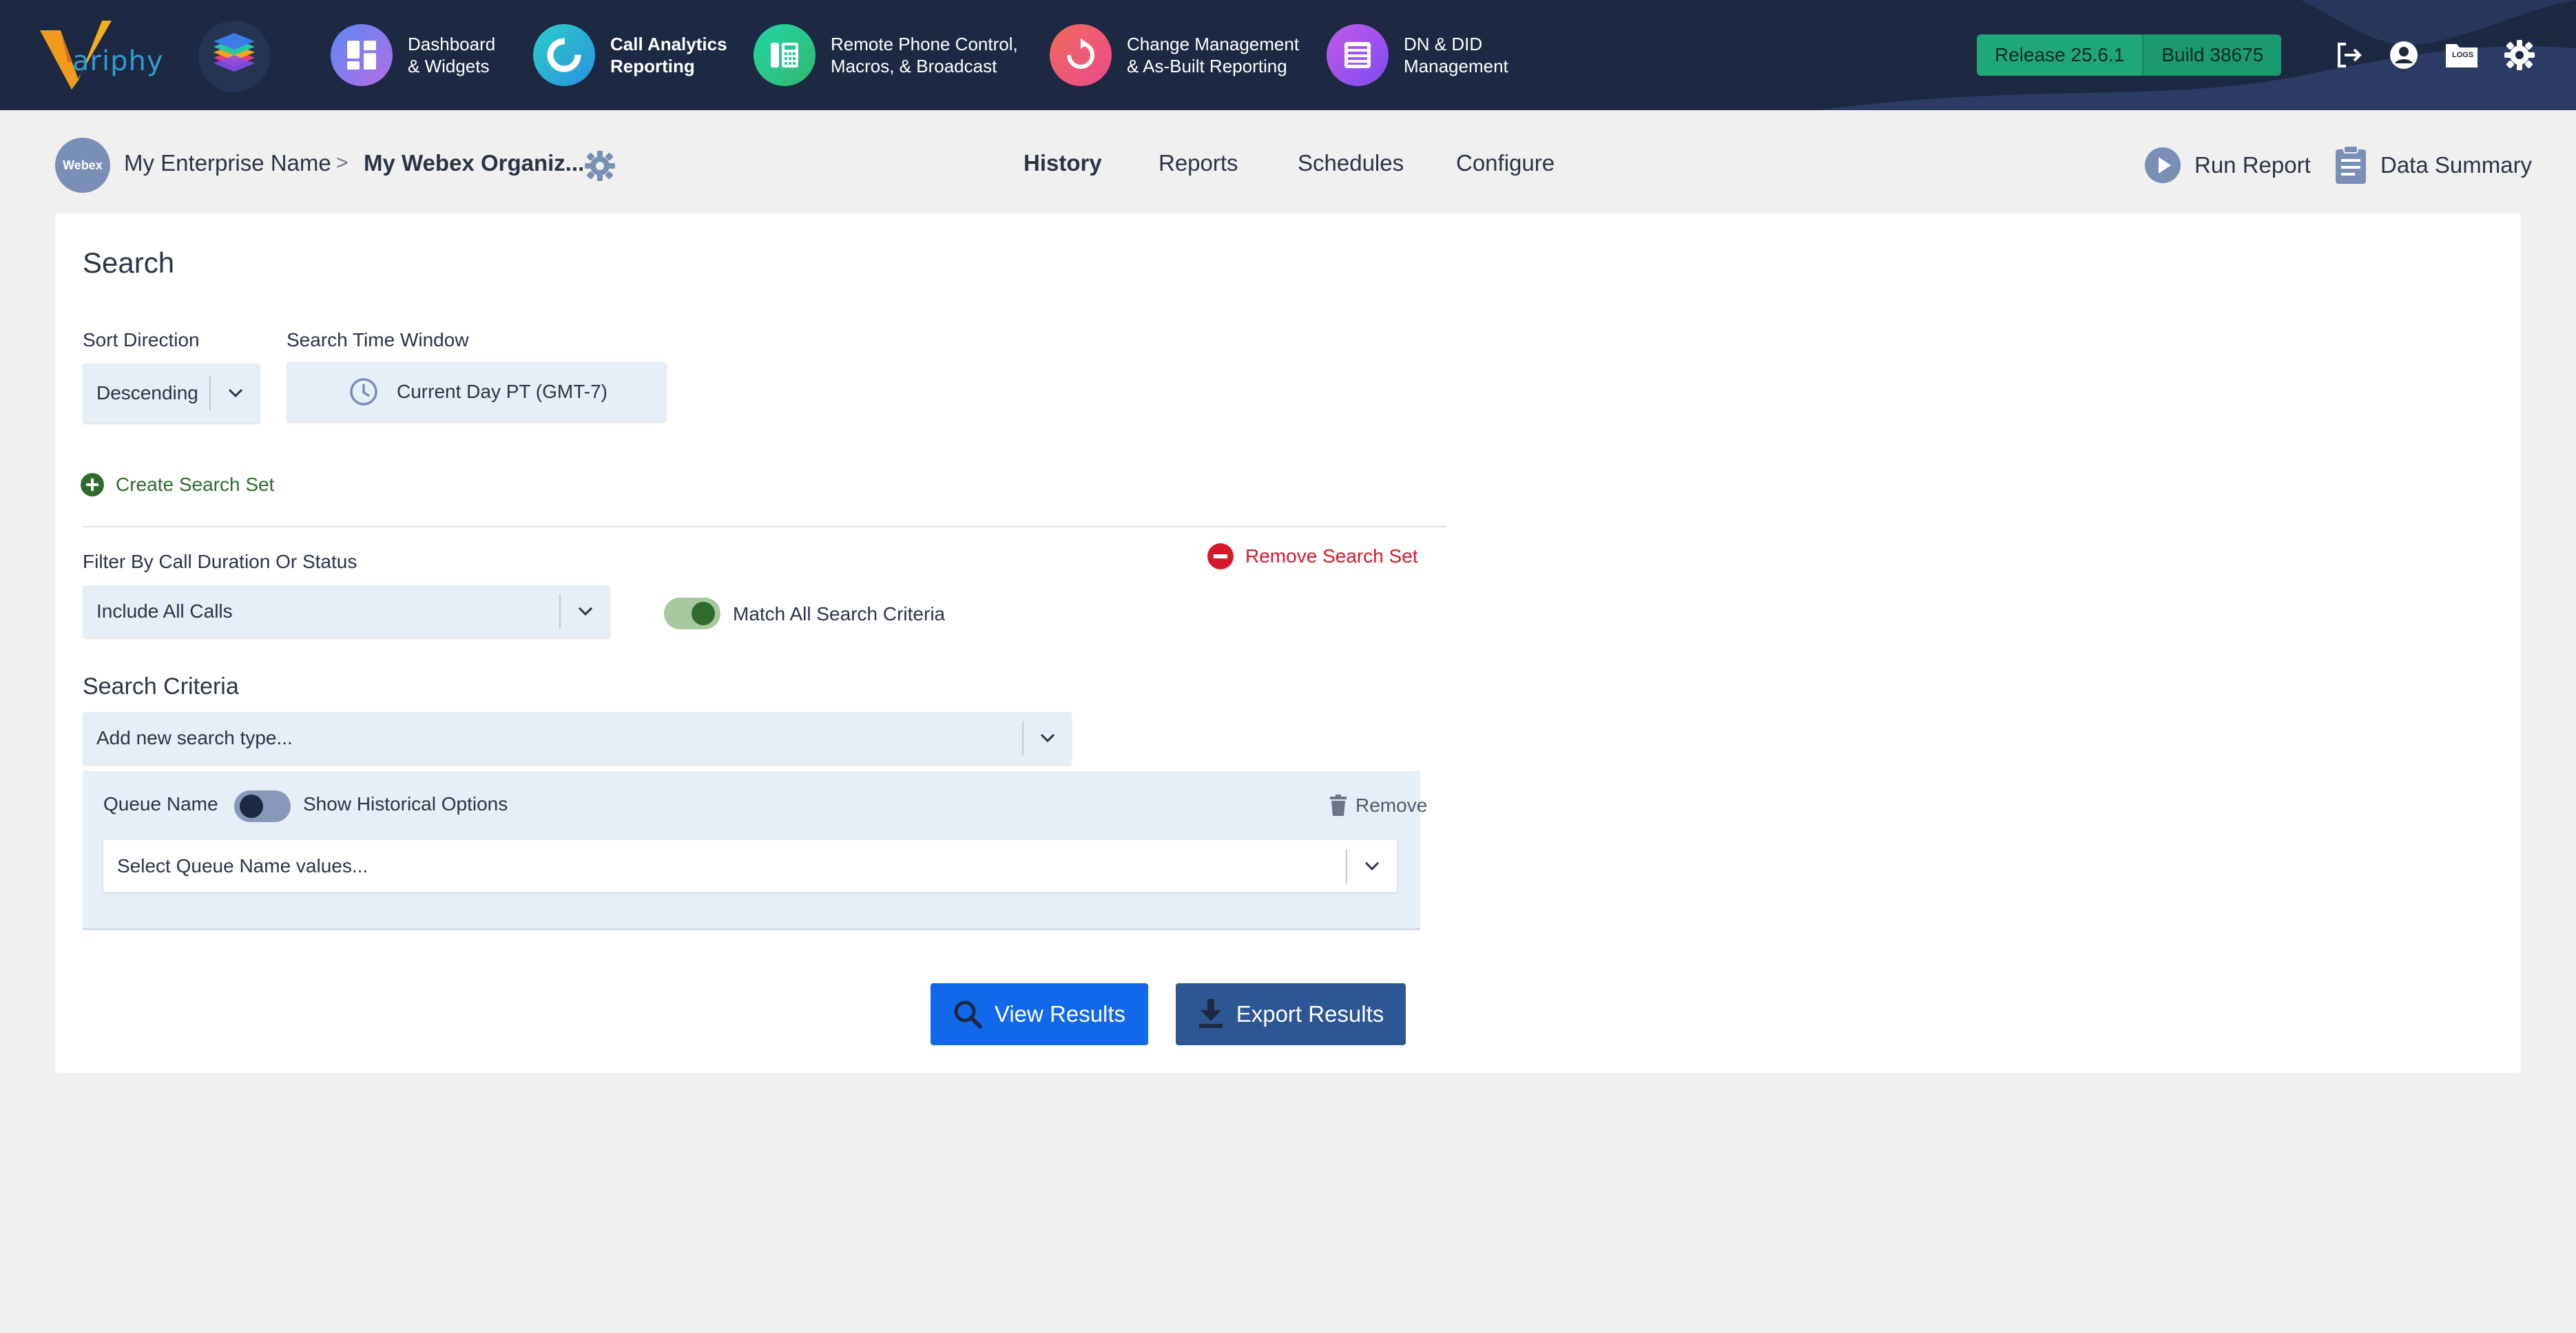  Describe the element at coordinates (195, 484) in the screenshot. I see `create-search-set-label: Create Search Set` at that location.